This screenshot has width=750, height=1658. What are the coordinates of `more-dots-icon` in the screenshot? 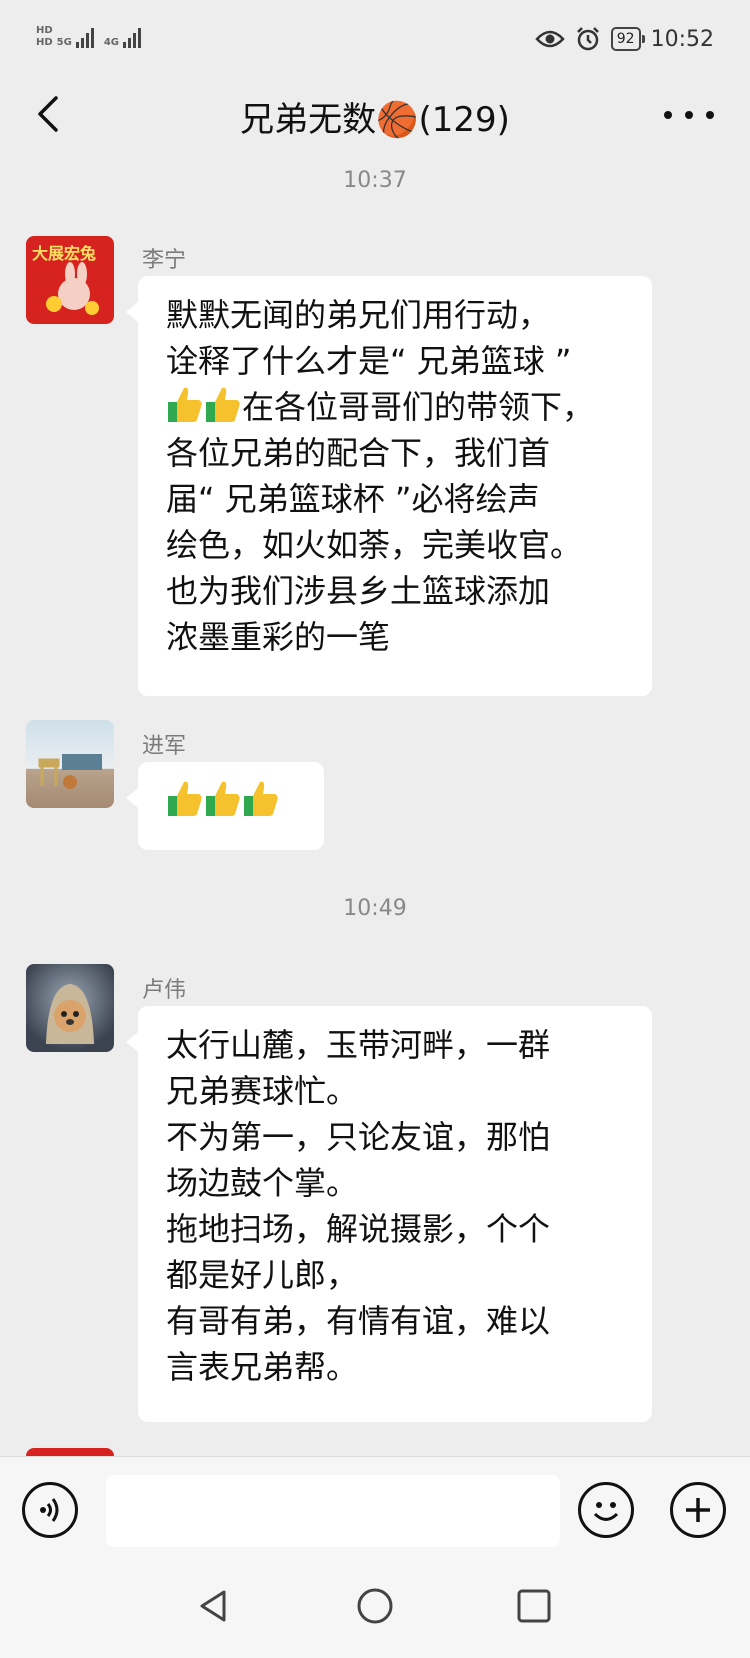 It's located at (689, 115).